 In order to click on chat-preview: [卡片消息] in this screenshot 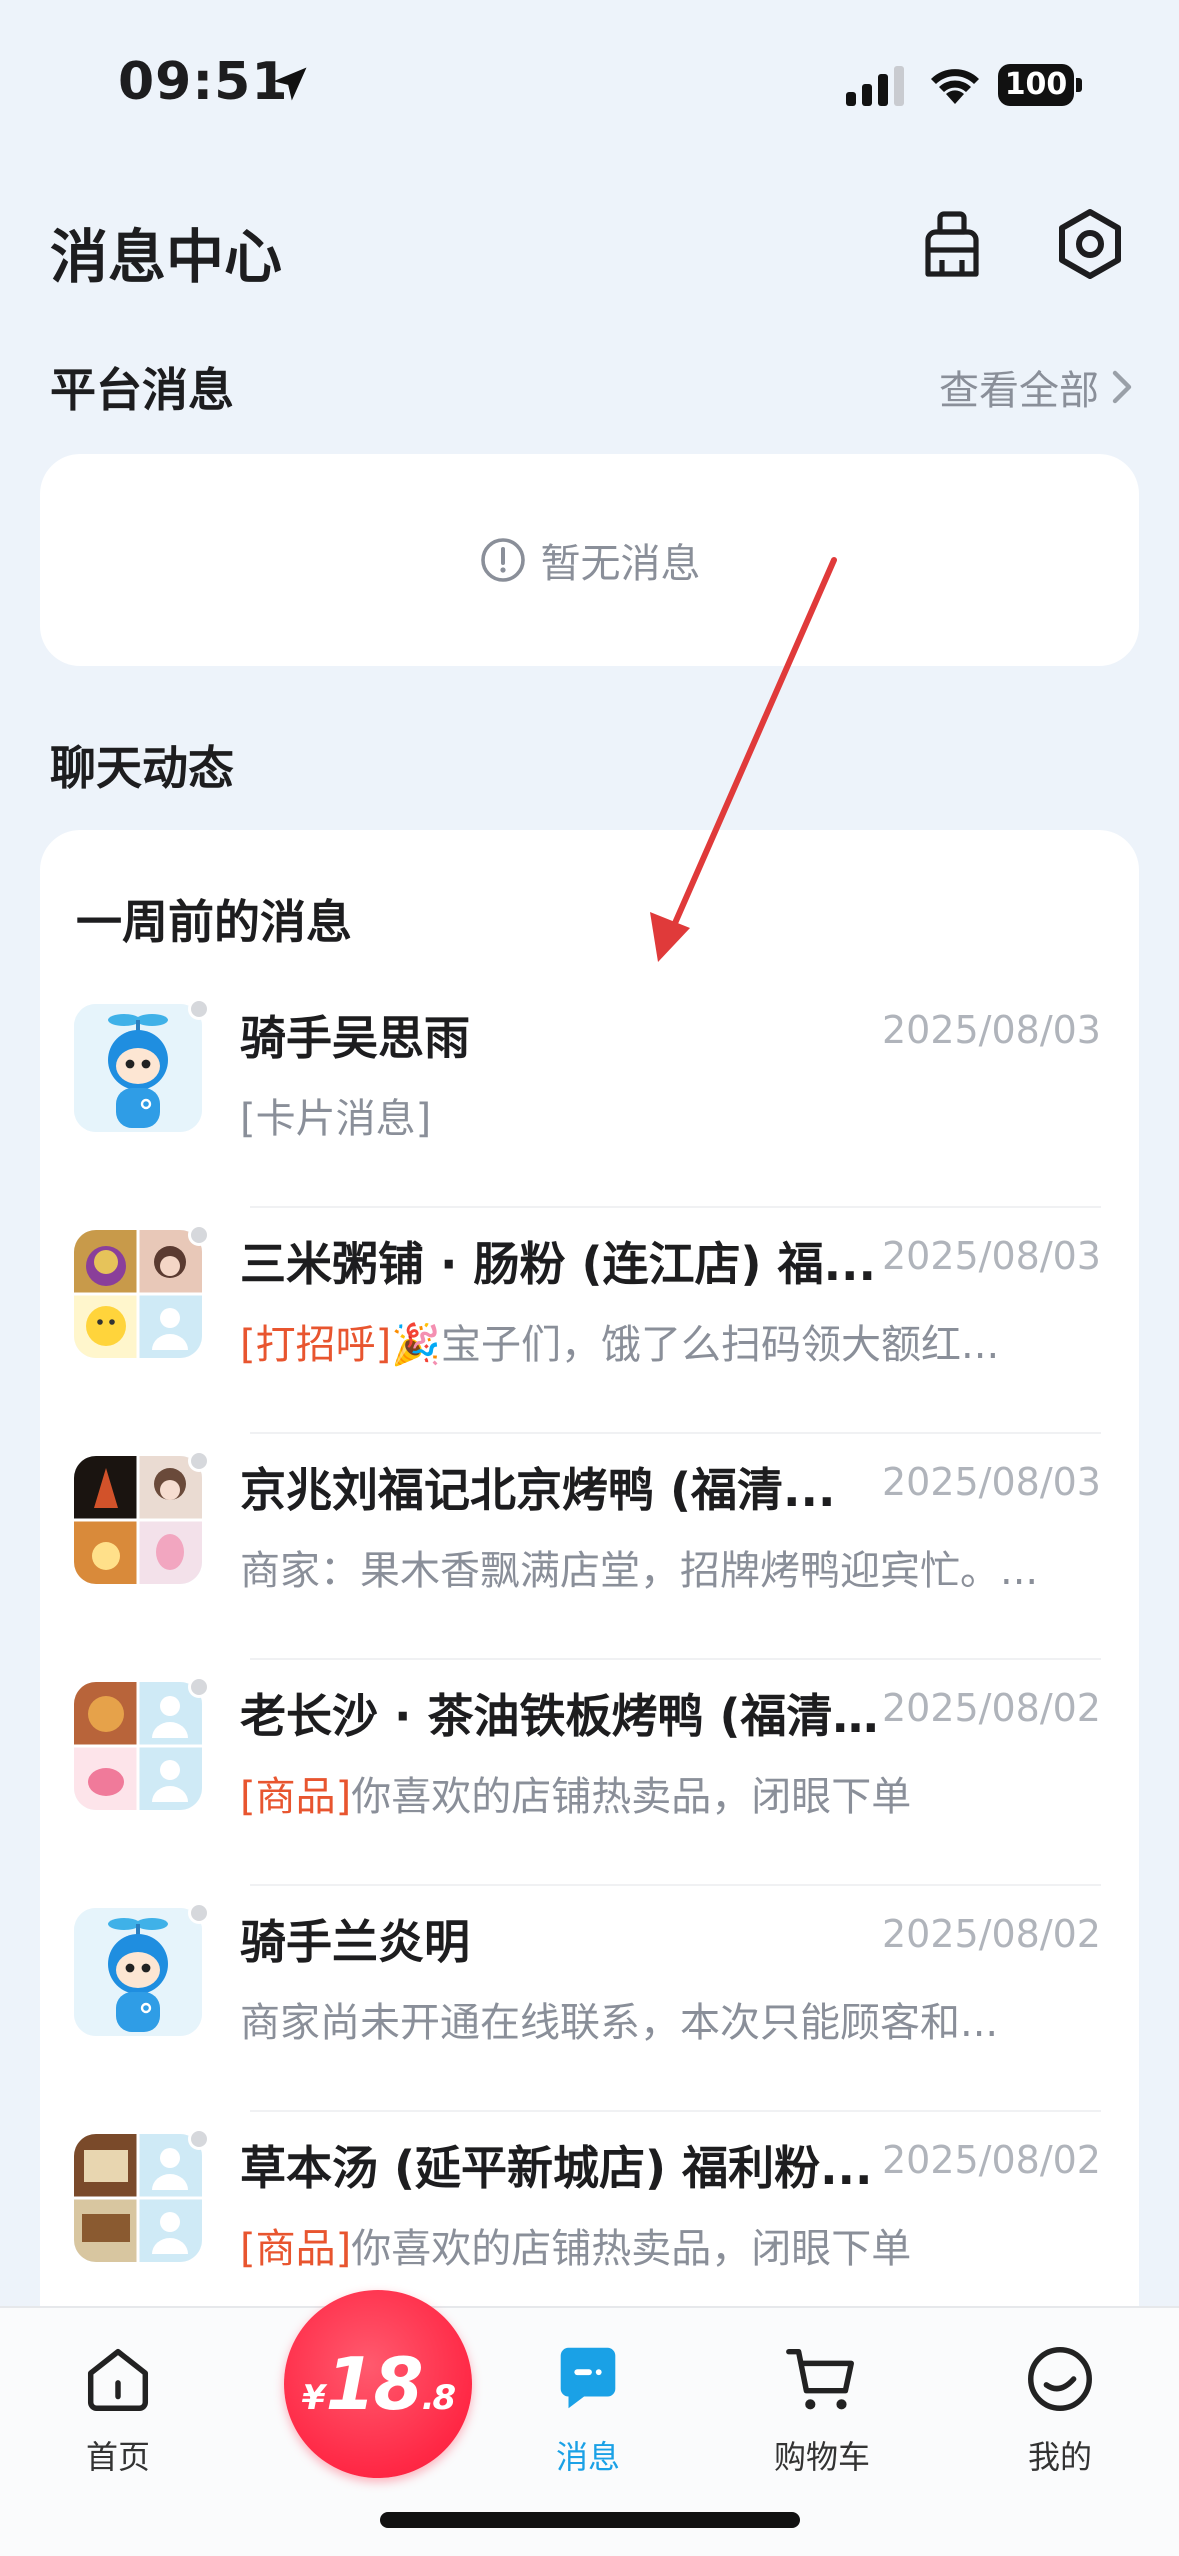, I will do `click(665, 1115)`.